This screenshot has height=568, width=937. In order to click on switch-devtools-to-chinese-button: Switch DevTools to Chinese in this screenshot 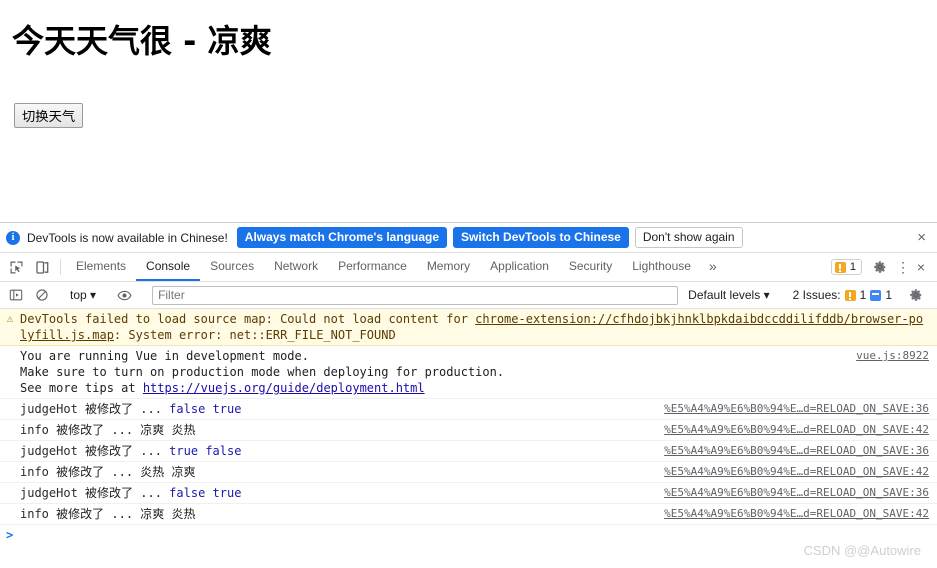, I will do `click(541, 237)`.